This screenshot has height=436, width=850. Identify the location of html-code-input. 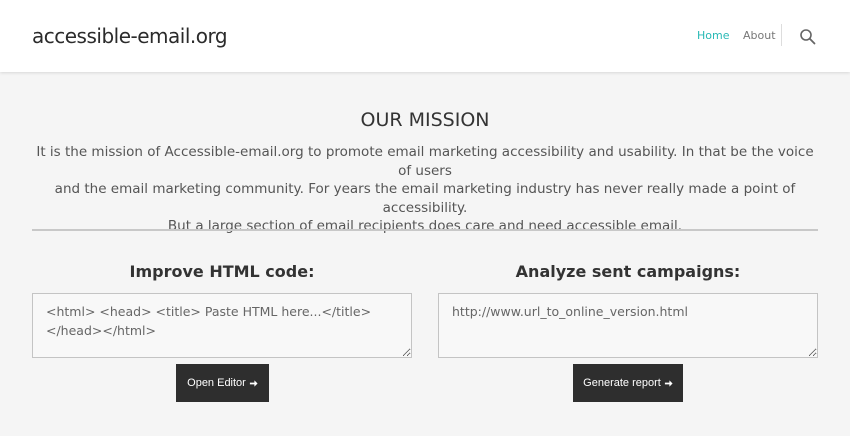
(222, 325).